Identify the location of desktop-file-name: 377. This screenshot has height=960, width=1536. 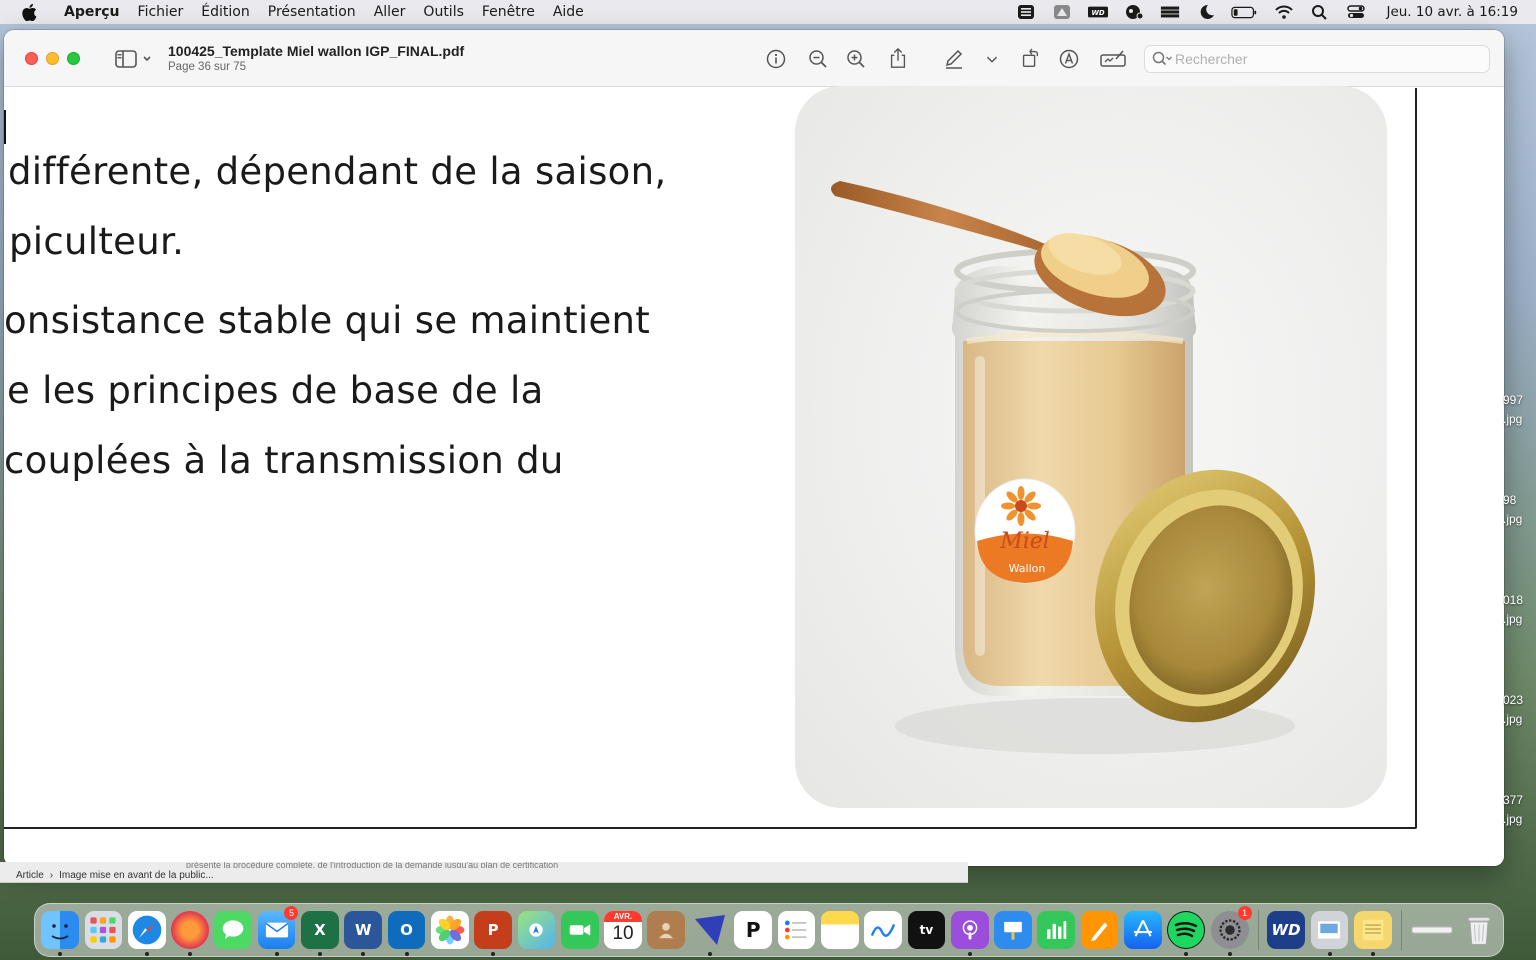
(1513, 800).